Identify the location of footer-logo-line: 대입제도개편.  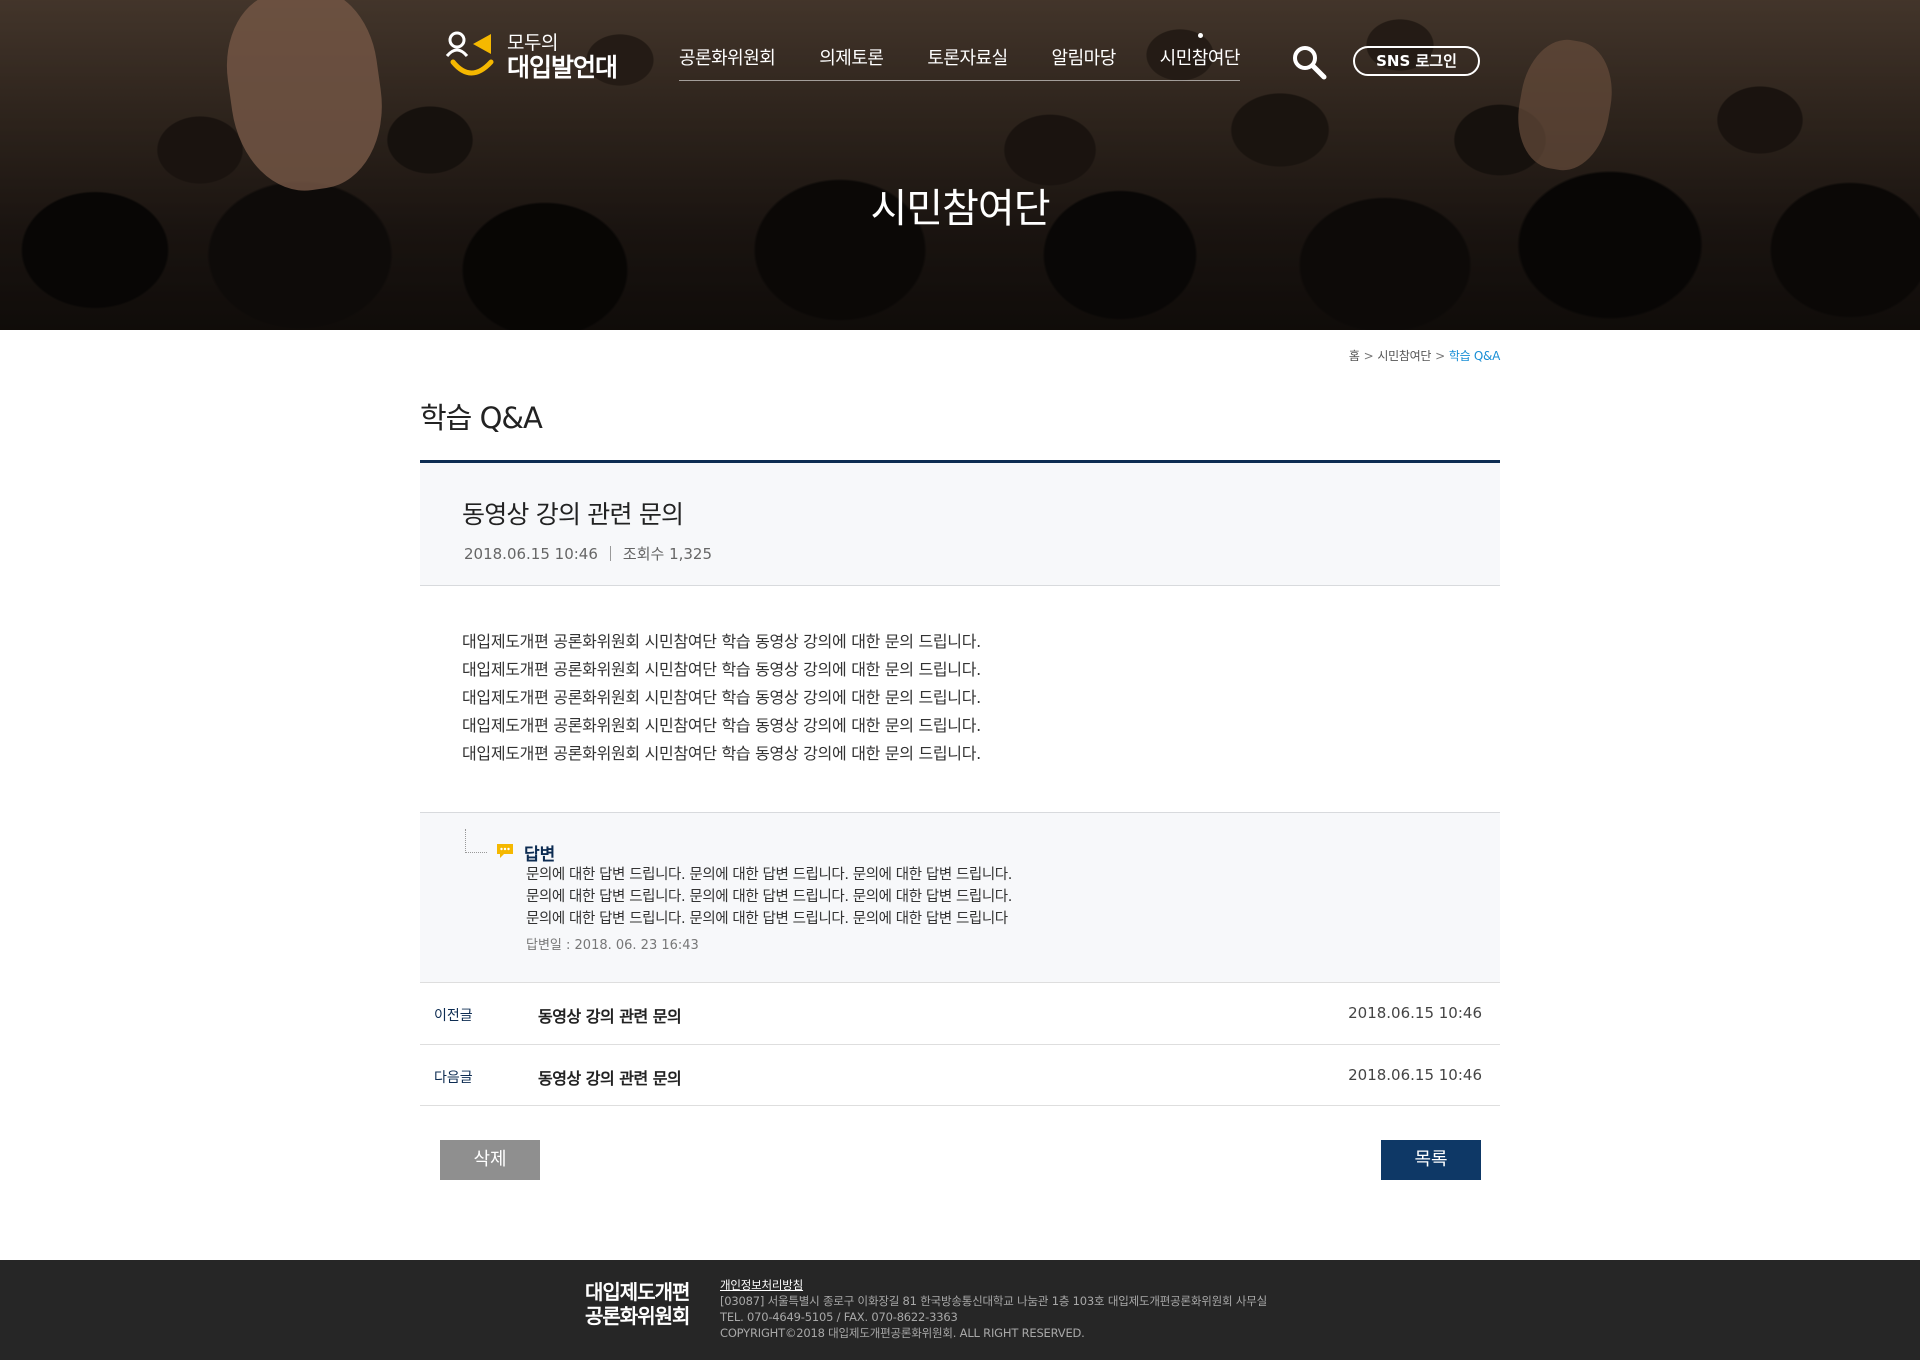
(637, 1292).